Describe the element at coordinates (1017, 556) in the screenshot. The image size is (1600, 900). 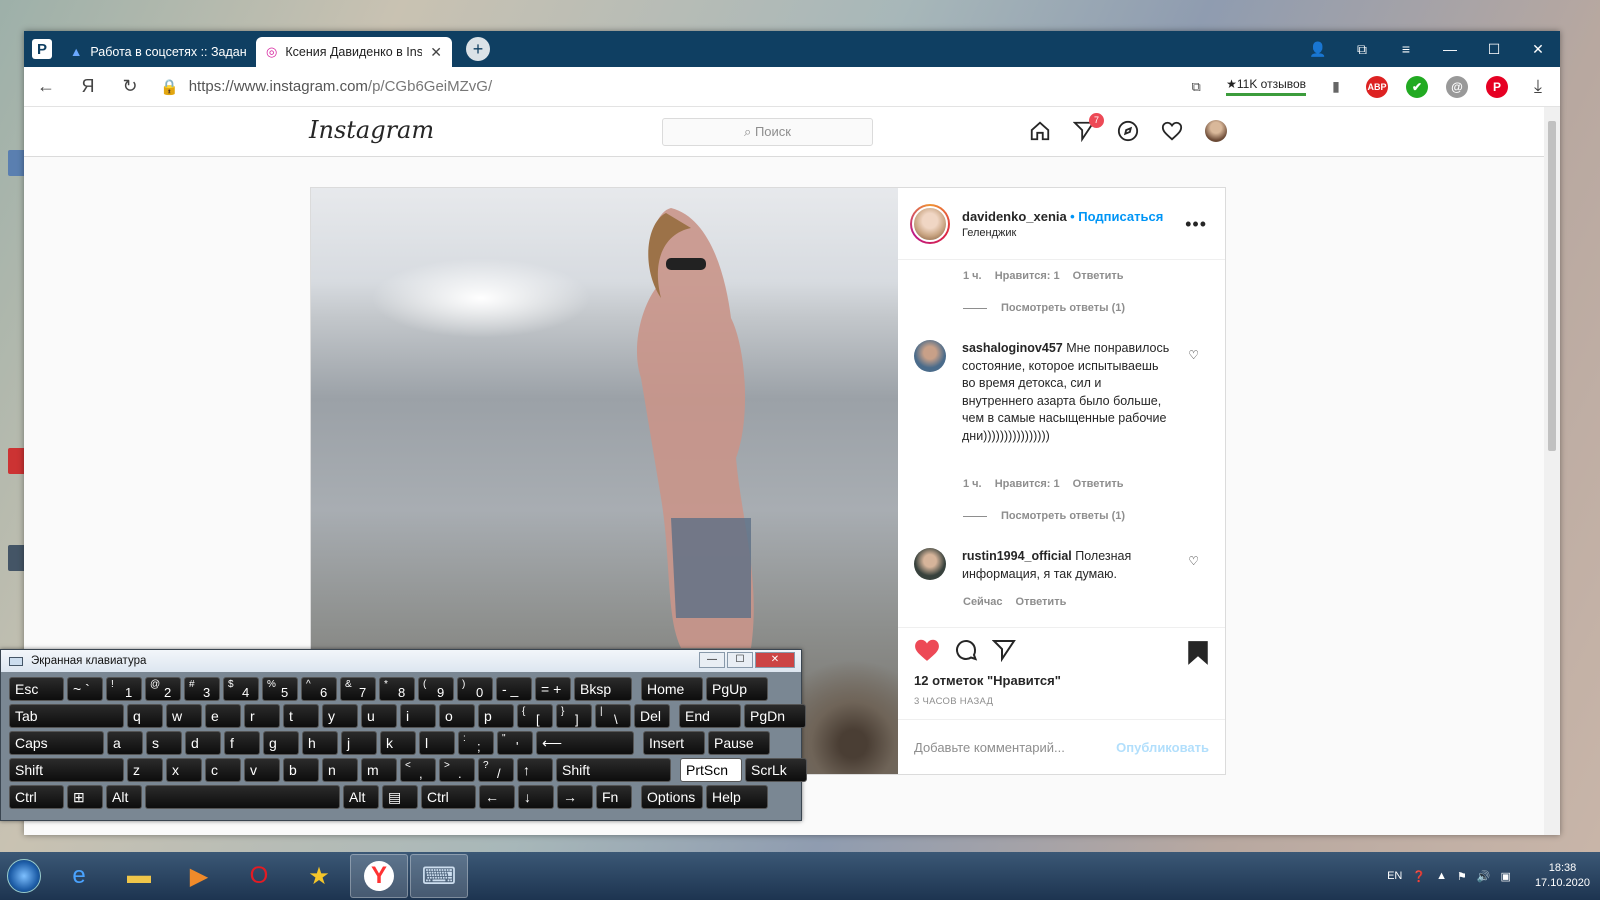
I see `comment-author: rustin1994_official` at that location.